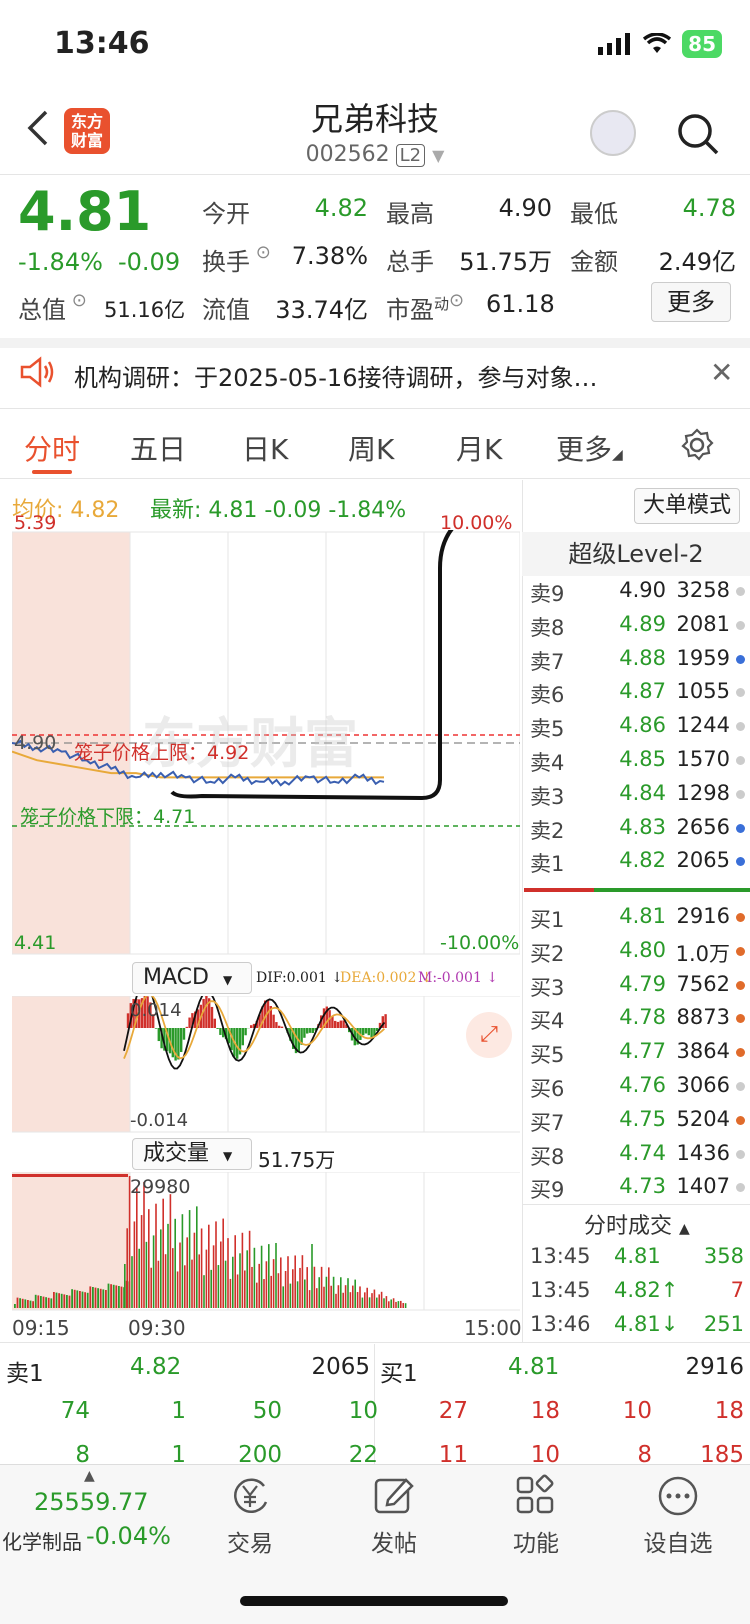 The image size is (750, 1624). What do you see at coordinates (479, 448) in the screenshot?
I see `tab-monthly-k: 月K` at bounding box center [479, 448].